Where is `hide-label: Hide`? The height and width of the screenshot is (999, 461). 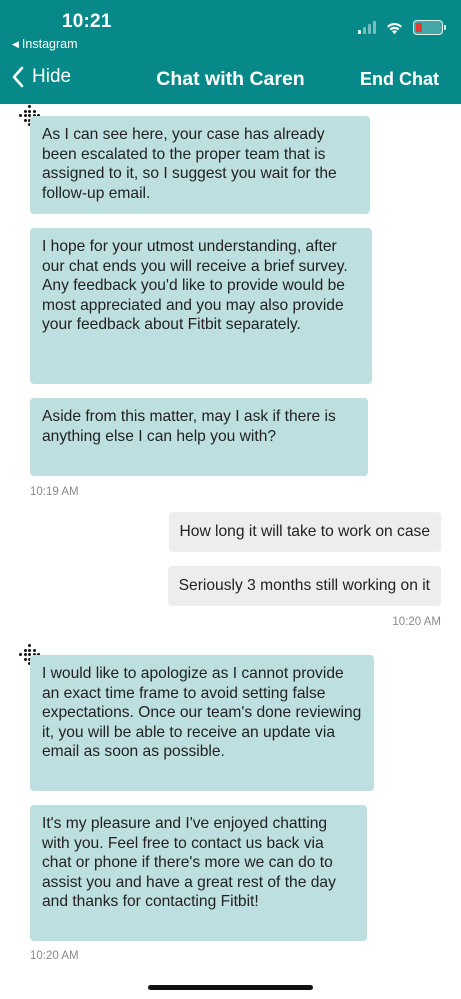
hide-label: Hide is located at coordinates (52, 76).